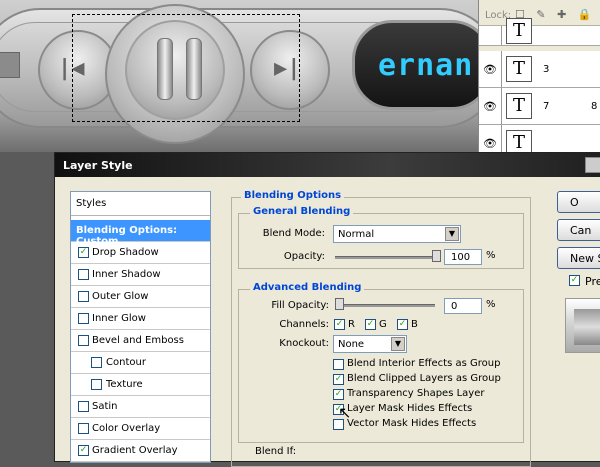 The image size is (600, 467). Describe the element at coordinates (592, 165) in the screenshot. I see `close-button` at that location.